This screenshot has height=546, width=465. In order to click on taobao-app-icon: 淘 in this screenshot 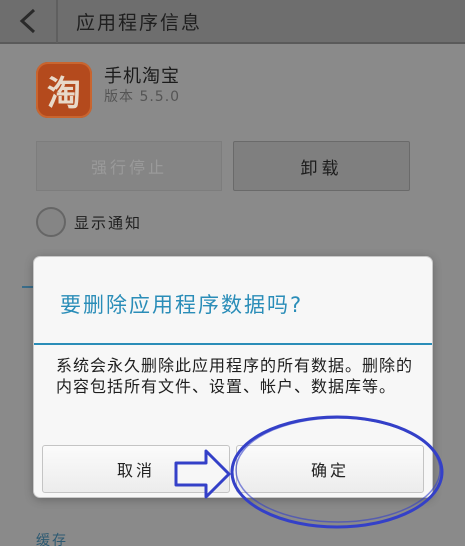, I will do `click(64, 90)`.